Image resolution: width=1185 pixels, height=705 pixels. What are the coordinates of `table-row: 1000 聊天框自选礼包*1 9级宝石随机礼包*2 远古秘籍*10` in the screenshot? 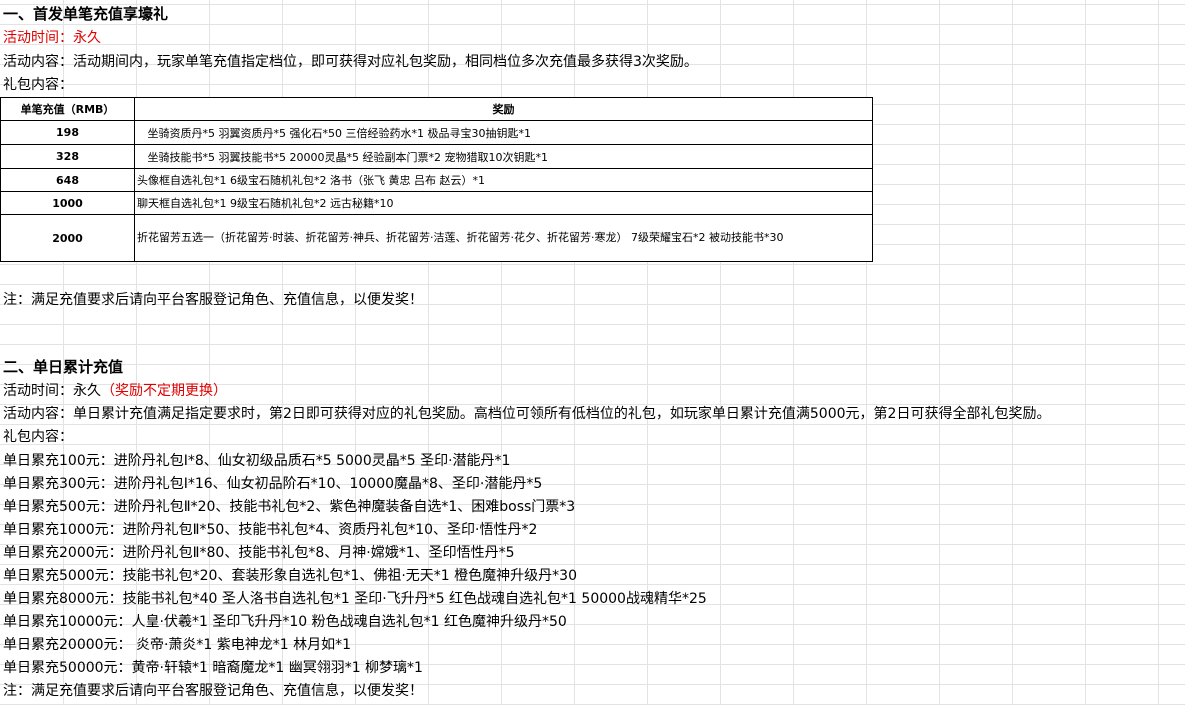 It's located at (436, 203).